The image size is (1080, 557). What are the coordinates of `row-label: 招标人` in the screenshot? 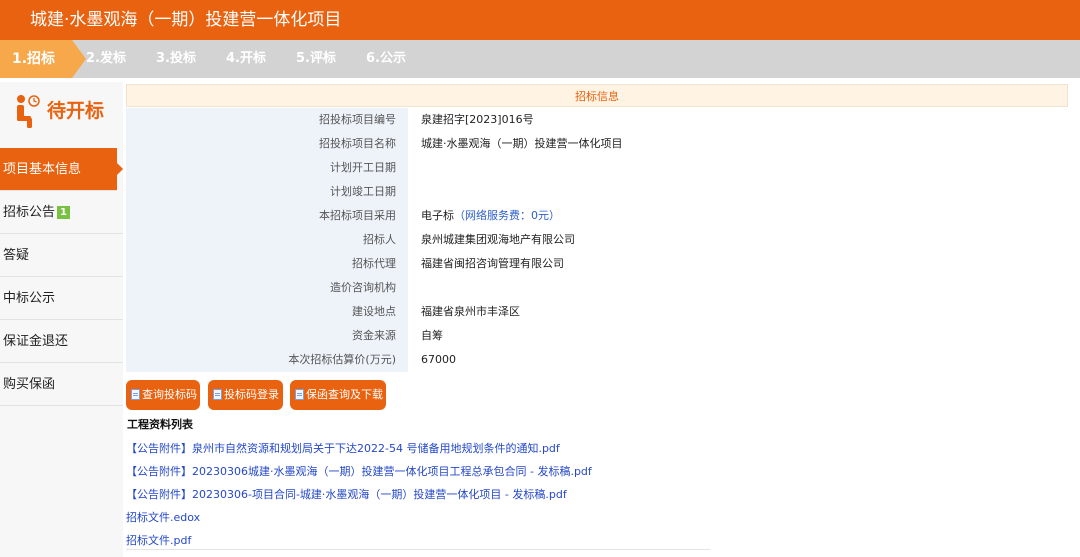 It's located at (267, 240).